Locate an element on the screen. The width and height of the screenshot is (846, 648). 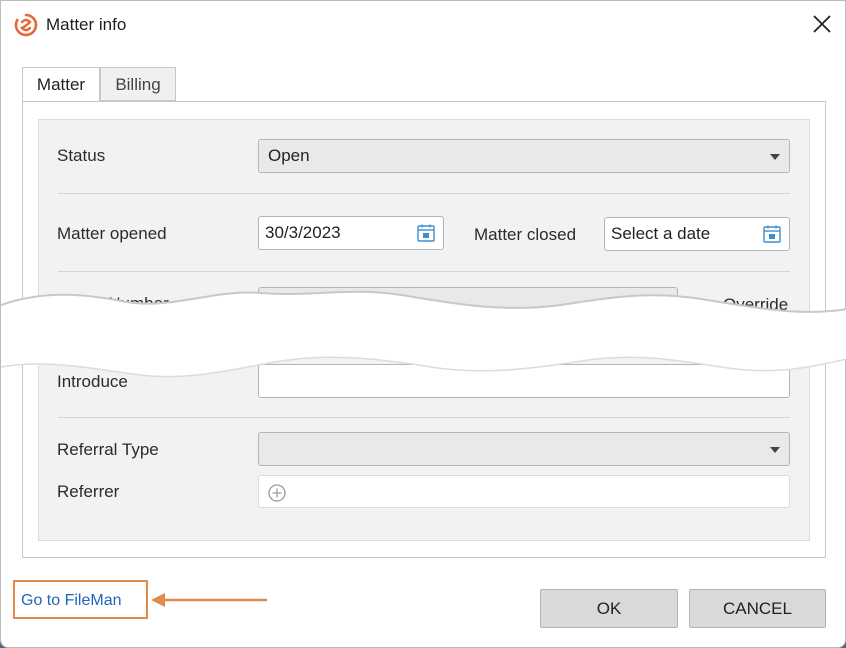
matter-opened-label: Matter opened is located at coordinates (112, 233).